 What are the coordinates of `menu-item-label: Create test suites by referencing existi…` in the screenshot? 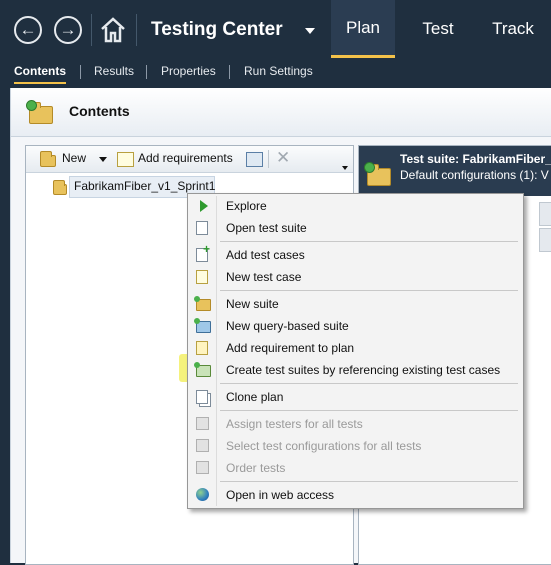 It's located at (363, 370).